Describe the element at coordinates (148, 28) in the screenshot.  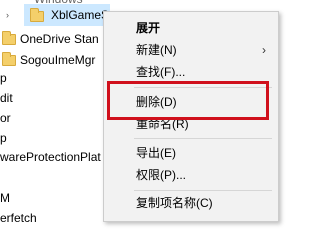
I see `menu-item-label: 展开` at that location.